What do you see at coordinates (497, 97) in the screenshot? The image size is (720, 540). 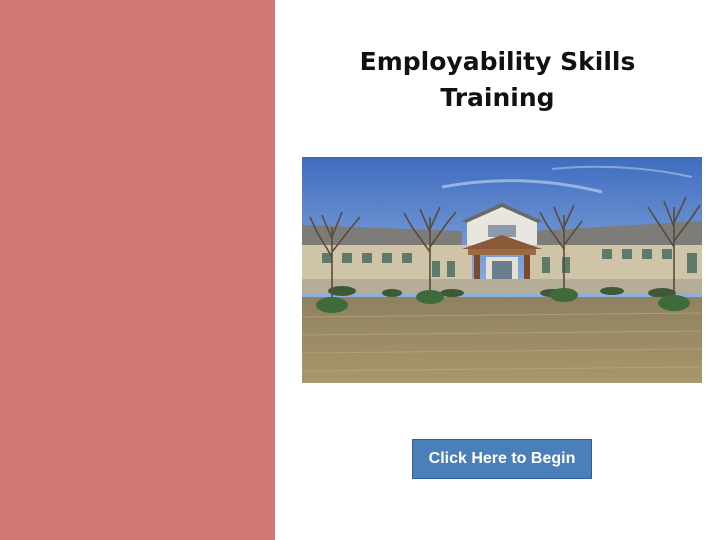 I see `title-line-2: Training` at bounding box center [497, 97].